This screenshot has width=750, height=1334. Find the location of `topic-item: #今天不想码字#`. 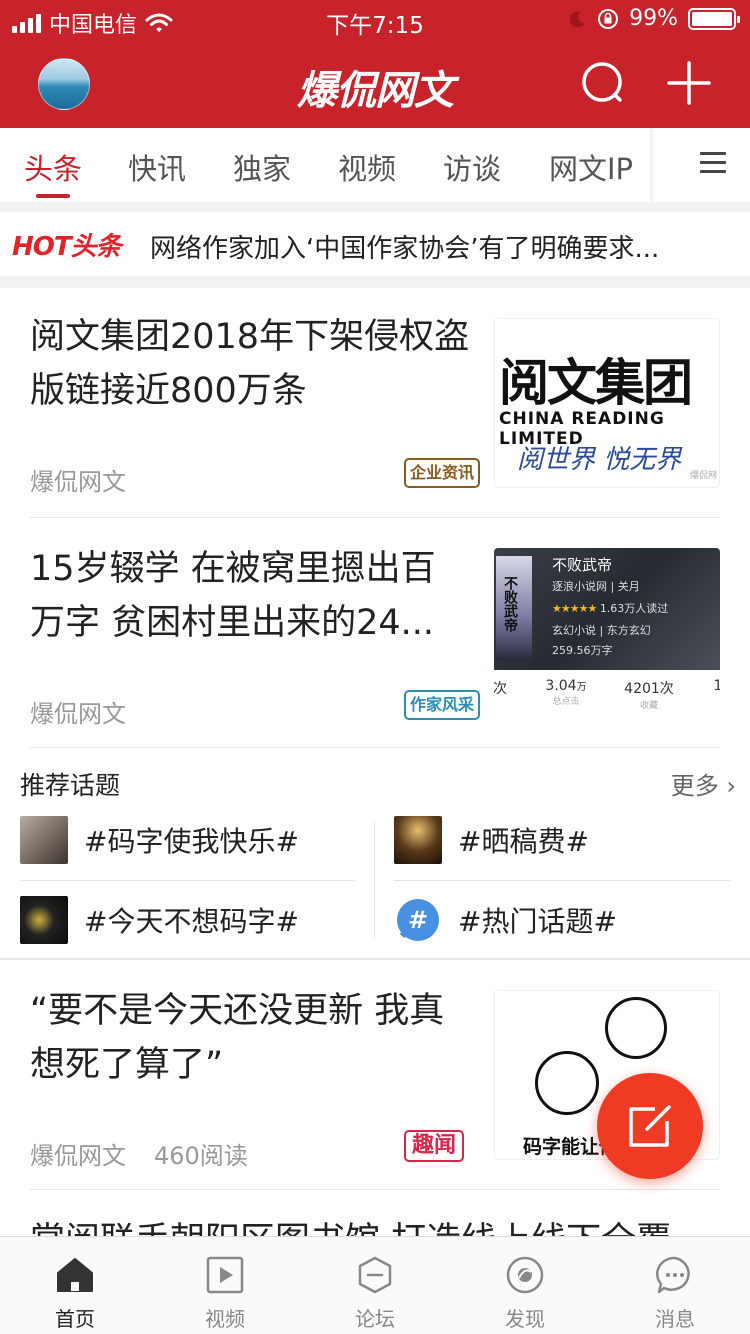

topic-item: #今天不想码字# is located at coordinates (187, 920).